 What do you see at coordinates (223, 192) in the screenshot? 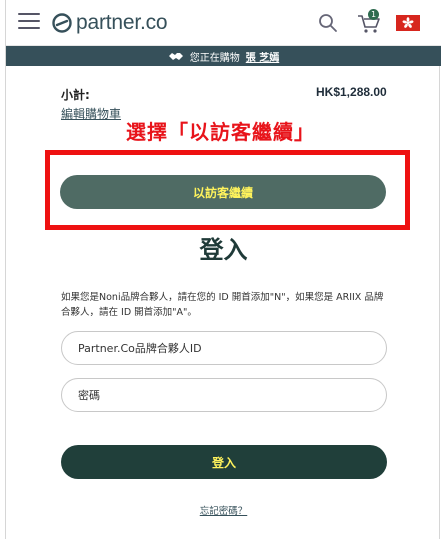
I see `continue-as-guest-button: 以訪客繼續` at bounding box center [223, 192].